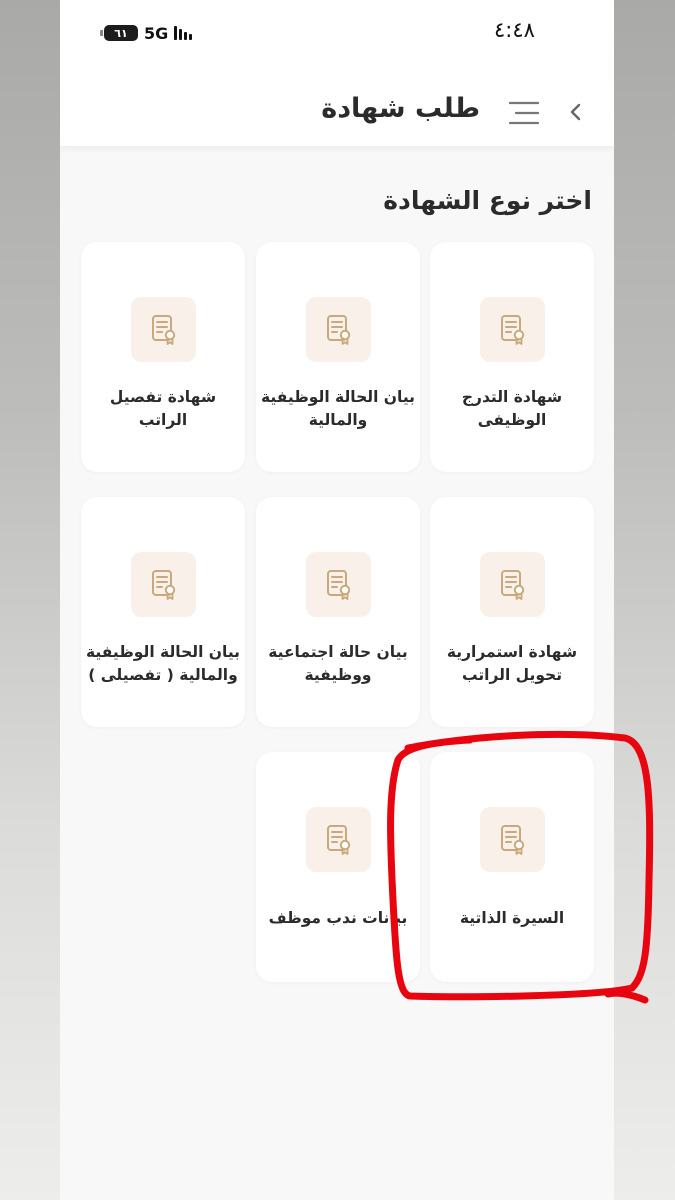  Describe the element at coordinates (163, 663) in the screenshot. I see `certificate-label: بيان الحالة الوظيفية والمالية ( تفصيلى )` at that location.